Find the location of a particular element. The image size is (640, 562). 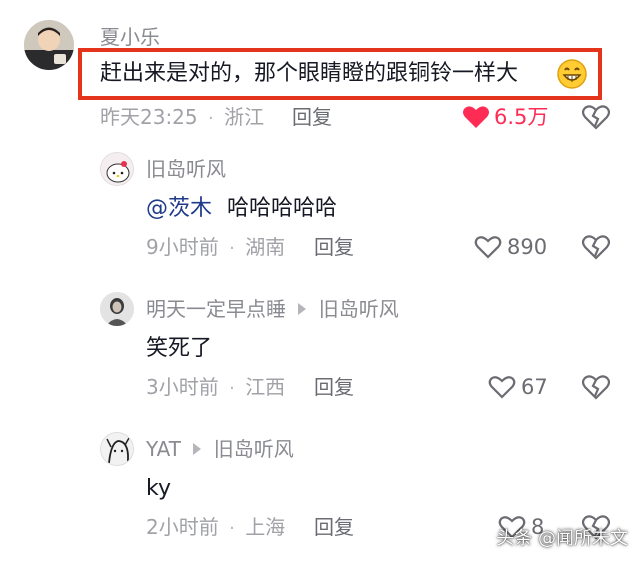

comment-text: ky is located at coordinates (158, 488).